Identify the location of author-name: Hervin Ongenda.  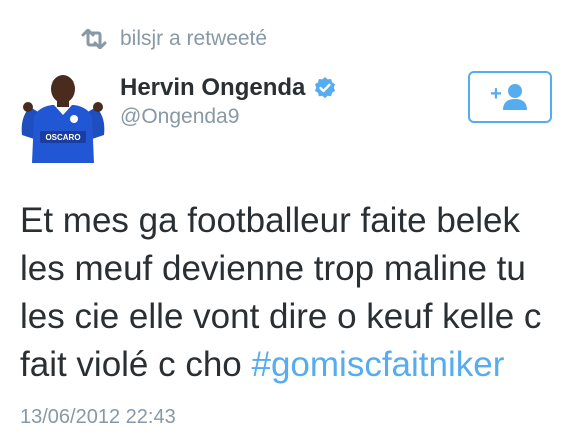
(212, 88).